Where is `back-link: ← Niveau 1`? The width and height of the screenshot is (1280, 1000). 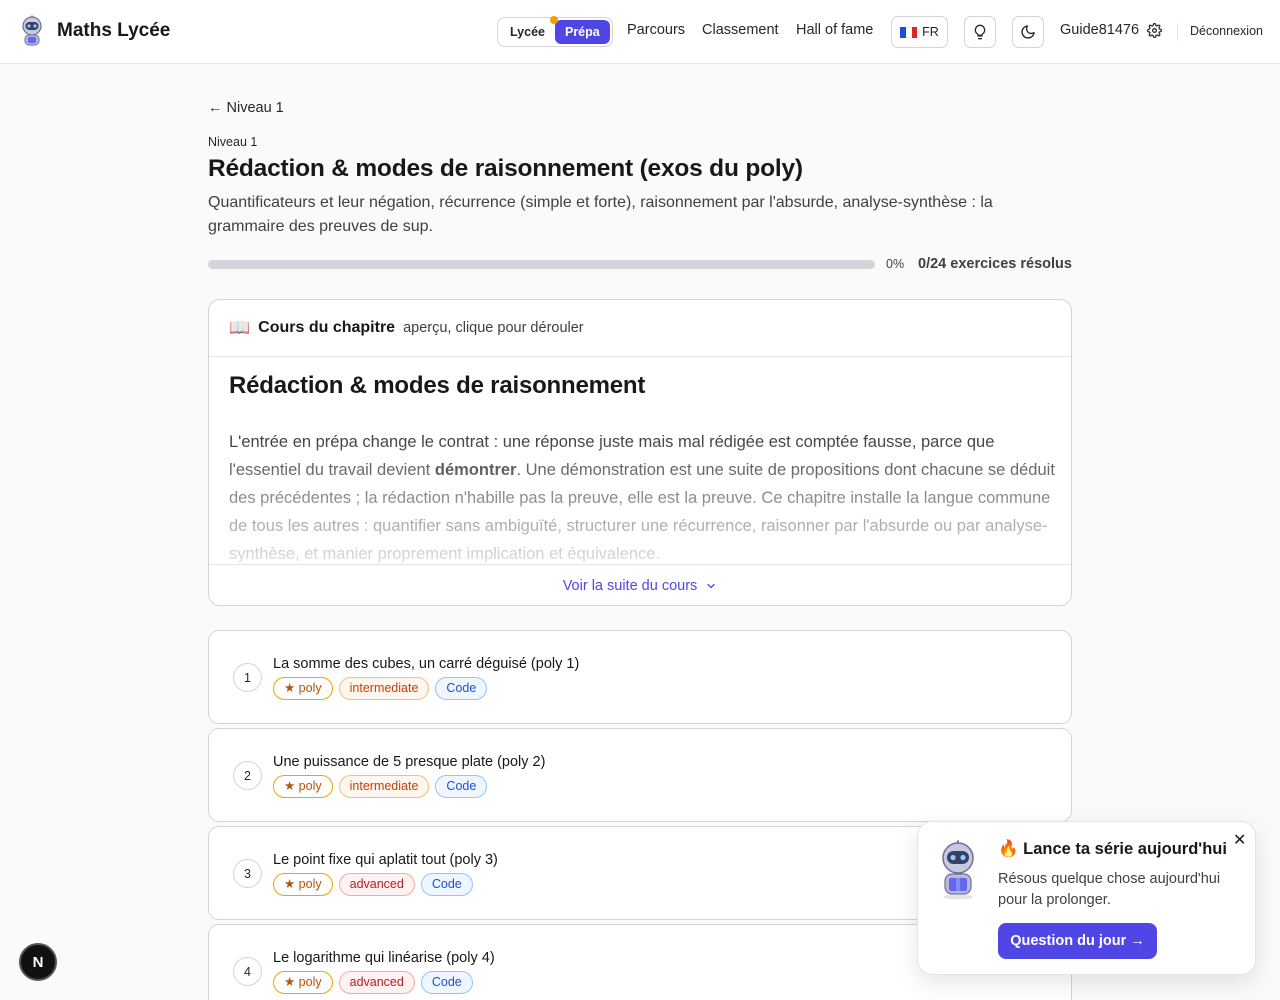
back-link: ← Niveau 1 is located at coordinates (246, 108).